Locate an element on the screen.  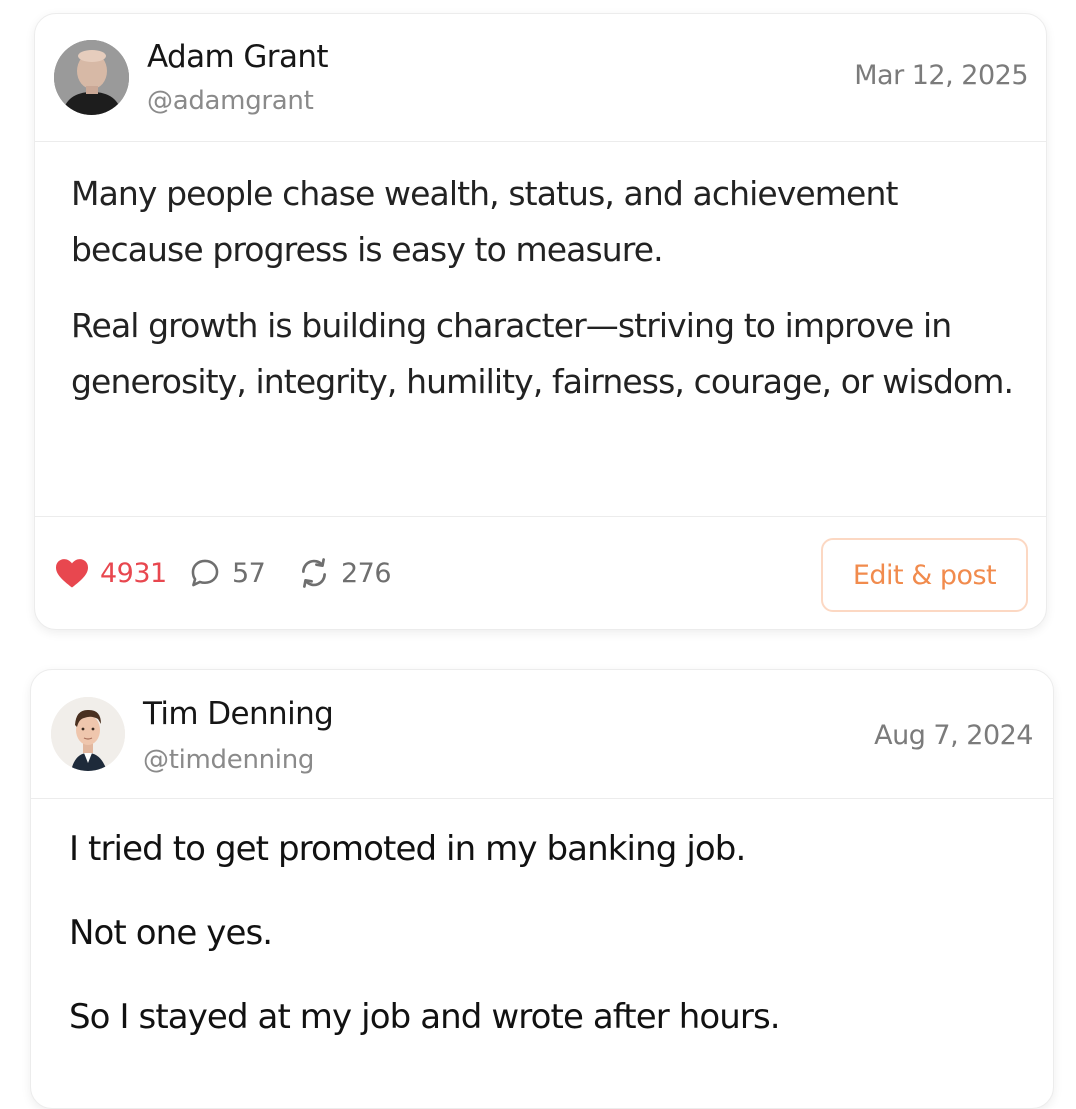
post-date: Aug 7, 2024 is located at coordinates (953, 735).